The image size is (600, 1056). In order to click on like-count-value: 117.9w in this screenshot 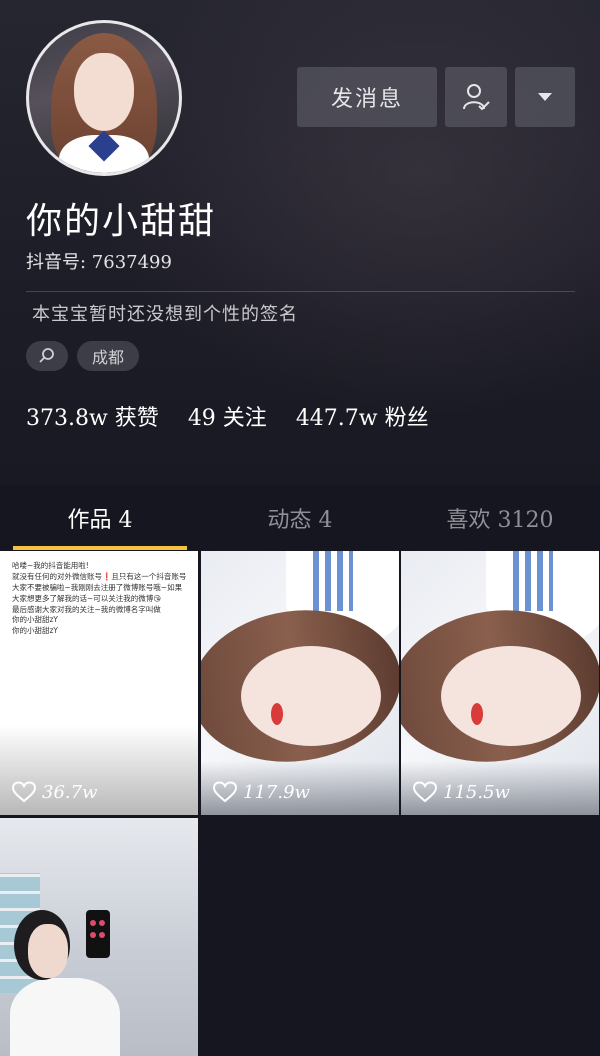, I will do `click(276, 792)`.